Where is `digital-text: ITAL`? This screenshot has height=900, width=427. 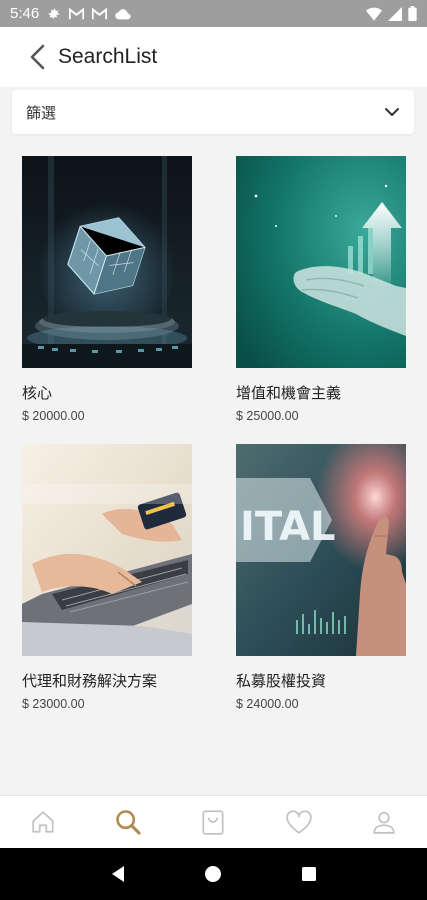 digital-text: ITAL is located at coordinates (288, 527).